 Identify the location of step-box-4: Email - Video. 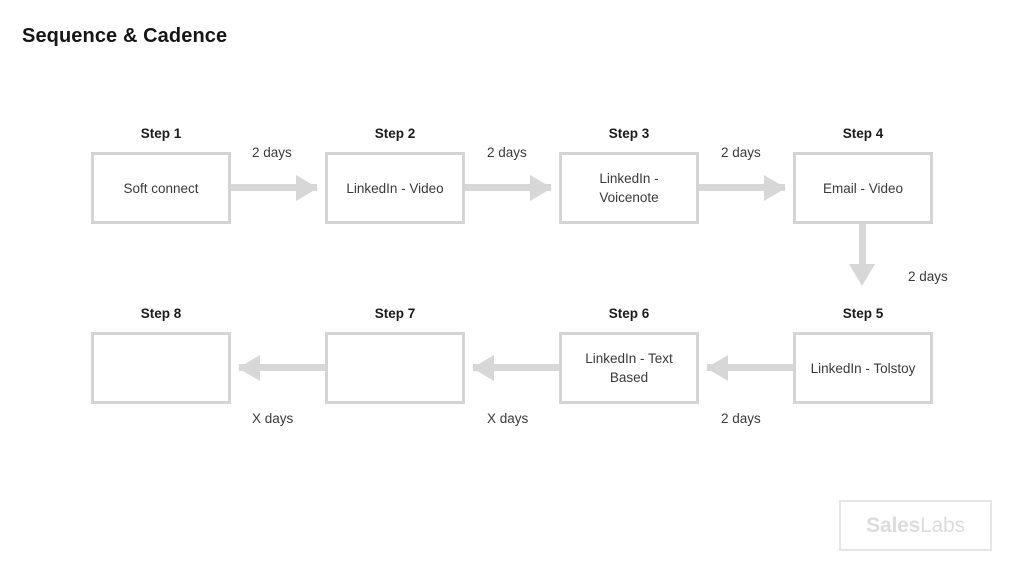
(863, 188).